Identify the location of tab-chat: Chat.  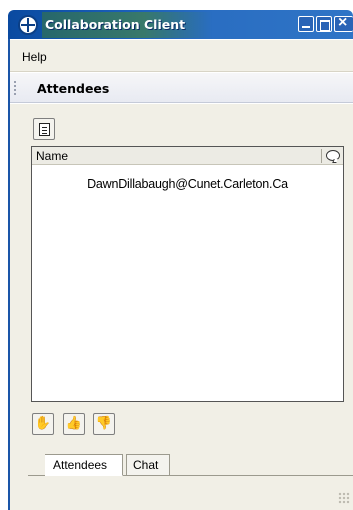
(148, 465).